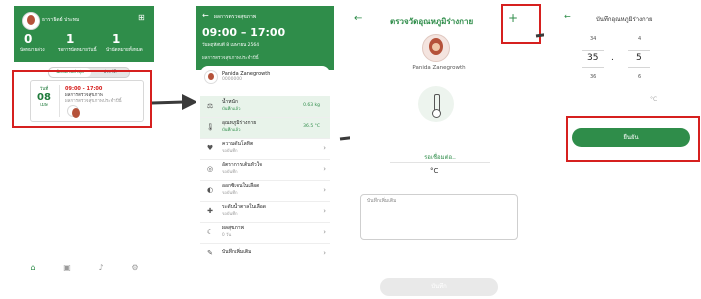 This screenshot has width=701, height=299. I want to click on patient-id: 0000000, so click(232, 79).